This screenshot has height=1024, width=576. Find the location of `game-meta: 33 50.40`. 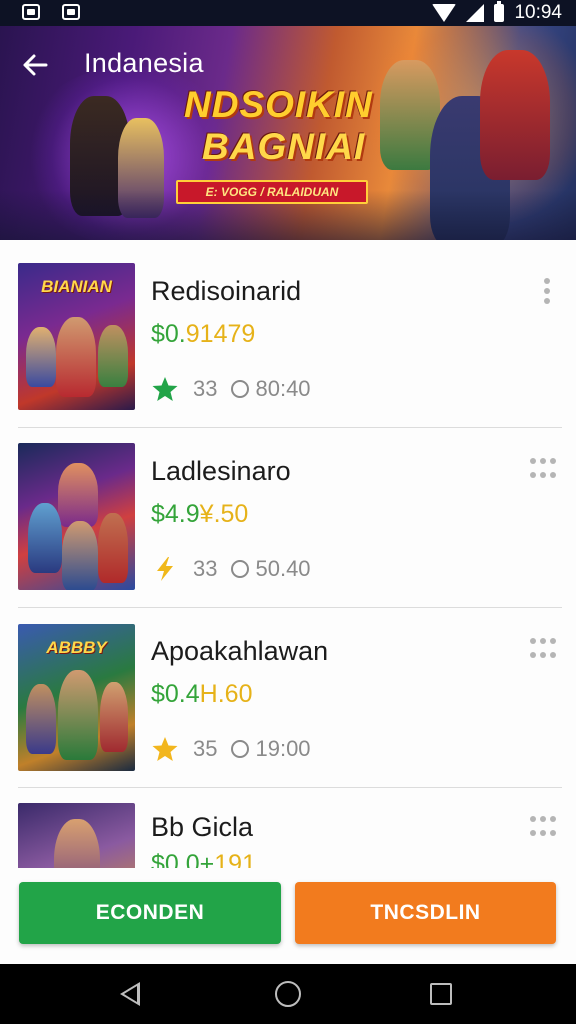

game-meta: 33 50.40 is located at coordinates (231, 569).